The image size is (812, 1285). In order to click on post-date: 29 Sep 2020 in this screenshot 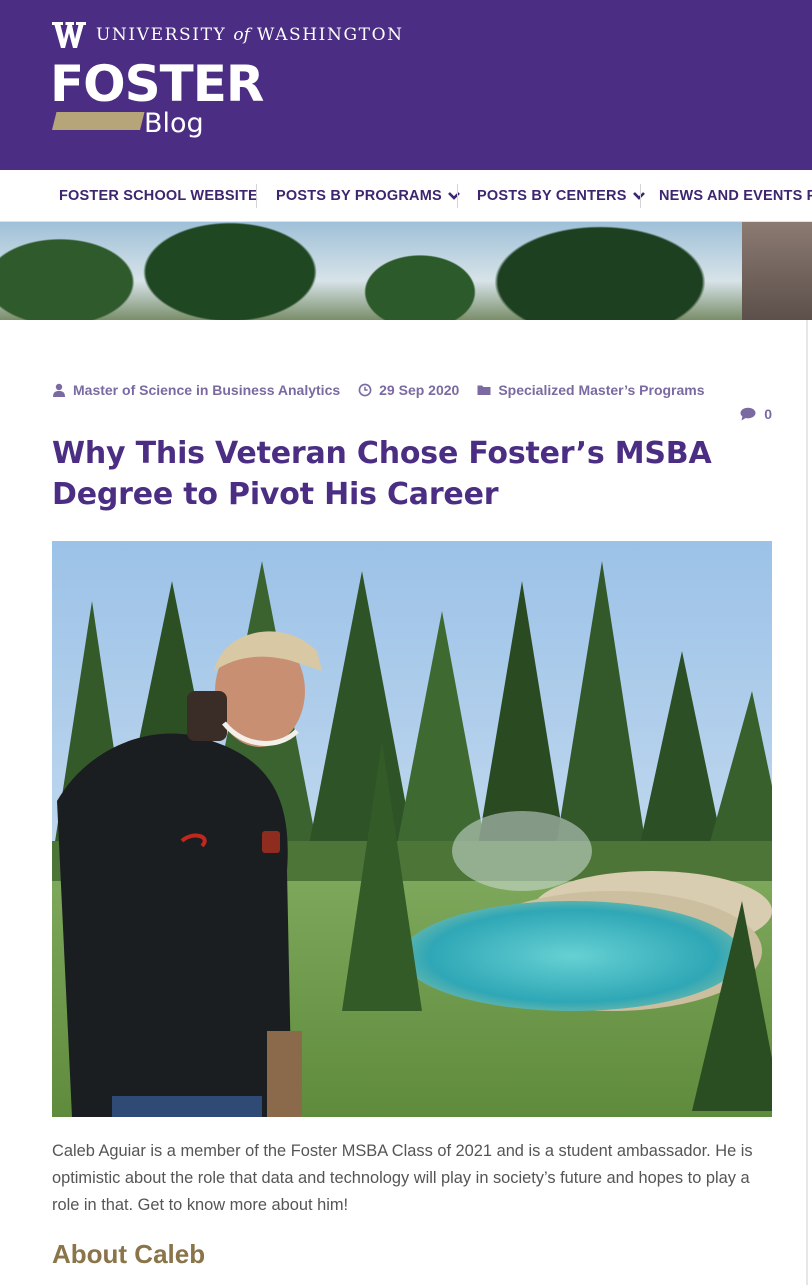, I will do `click(408, 390)`.